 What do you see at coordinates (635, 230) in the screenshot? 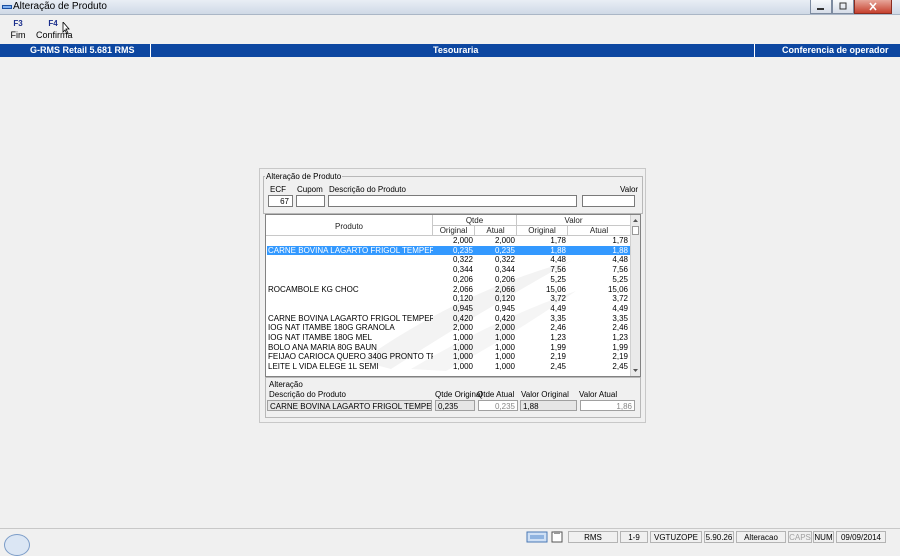
I see `scroll-thumb` at bounding box center [635, 230].